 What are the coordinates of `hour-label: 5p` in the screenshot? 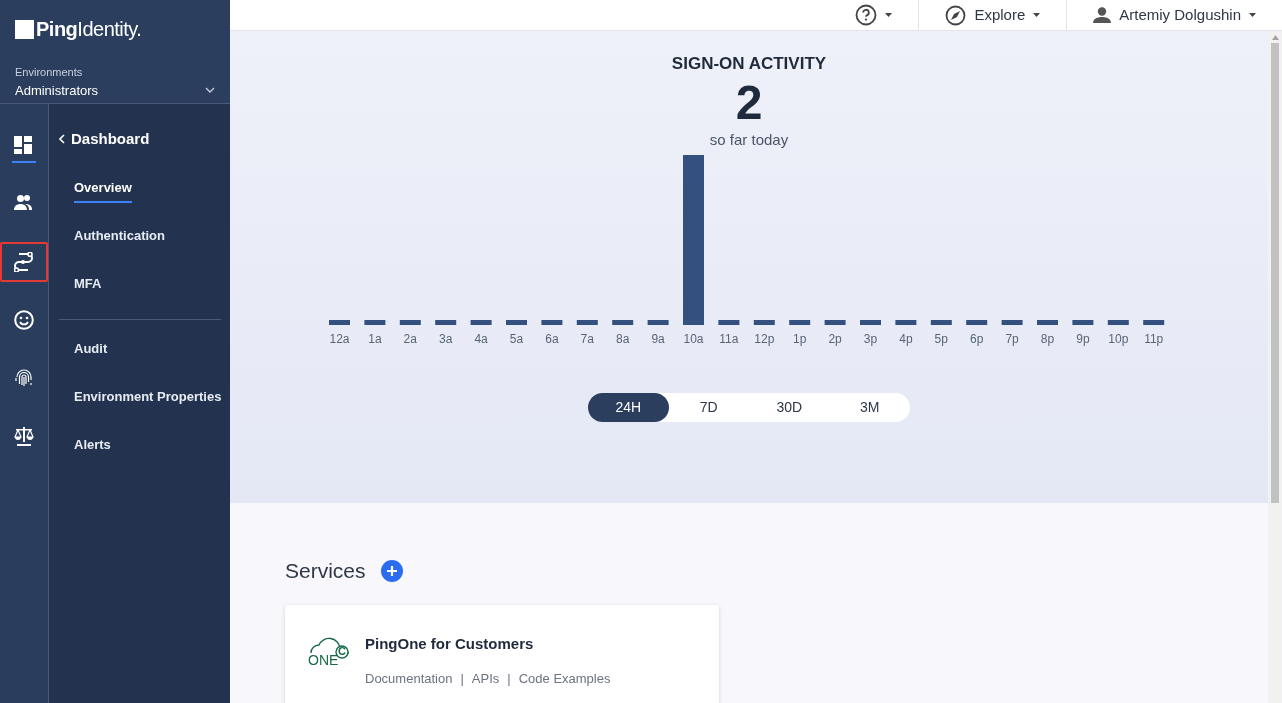 It's located at (941, 339).